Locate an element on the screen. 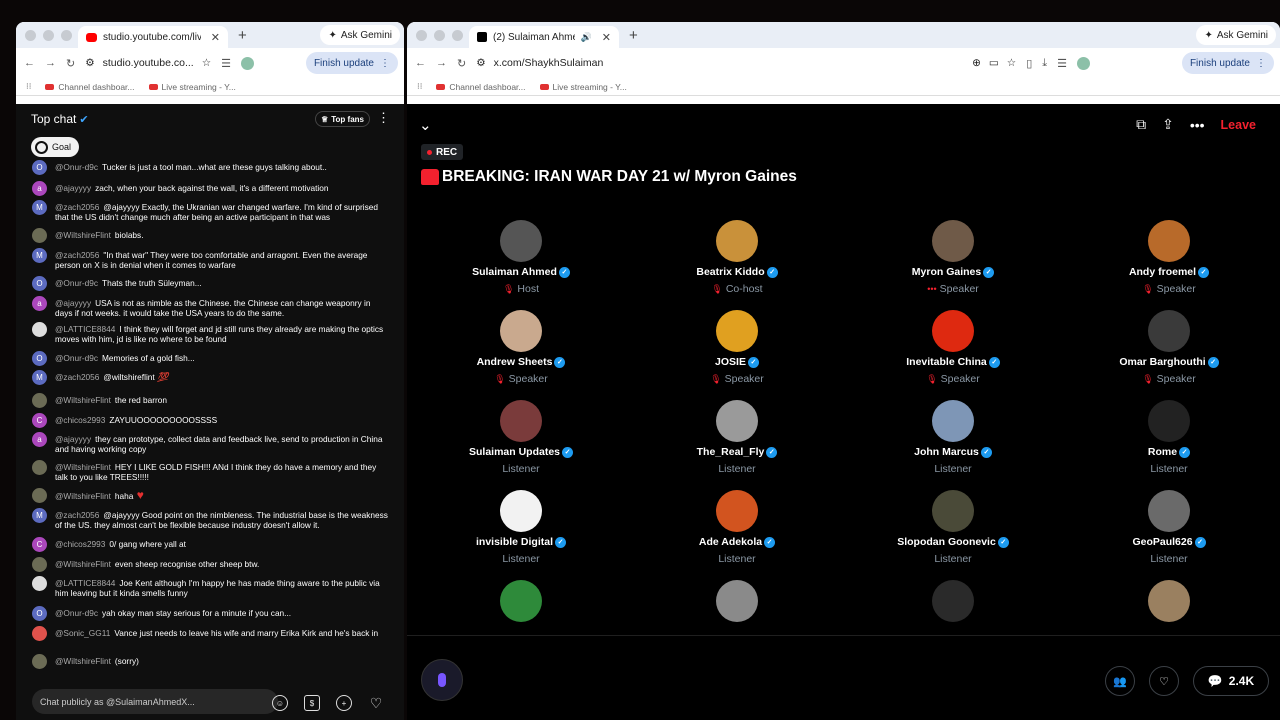 The image size is (1280, 720). participant: invisible Digital ✓ Listener is located at coordinates (521, 527).